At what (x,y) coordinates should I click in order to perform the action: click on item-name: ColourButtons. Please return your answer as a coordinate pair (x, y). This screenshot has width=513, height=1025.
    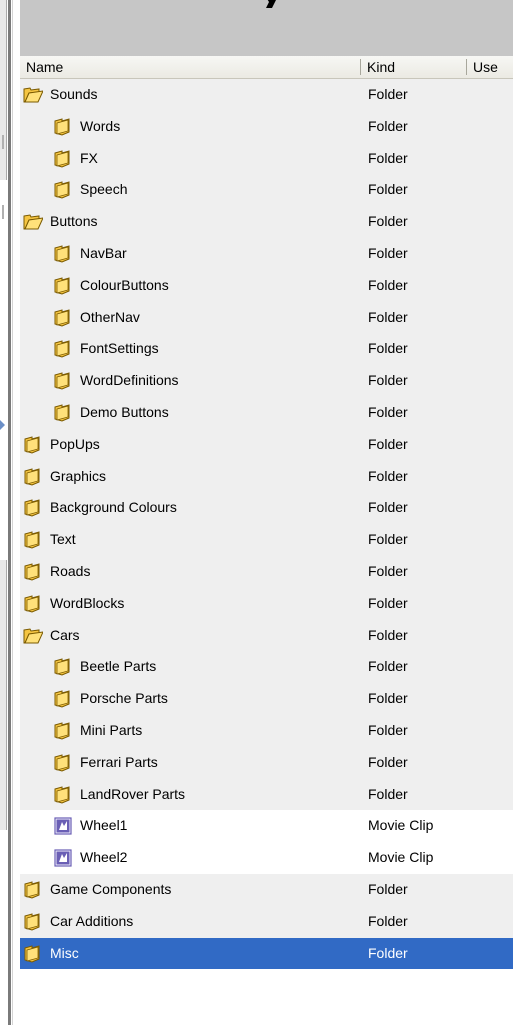
    Looking at the image, I should click on (124, 284).